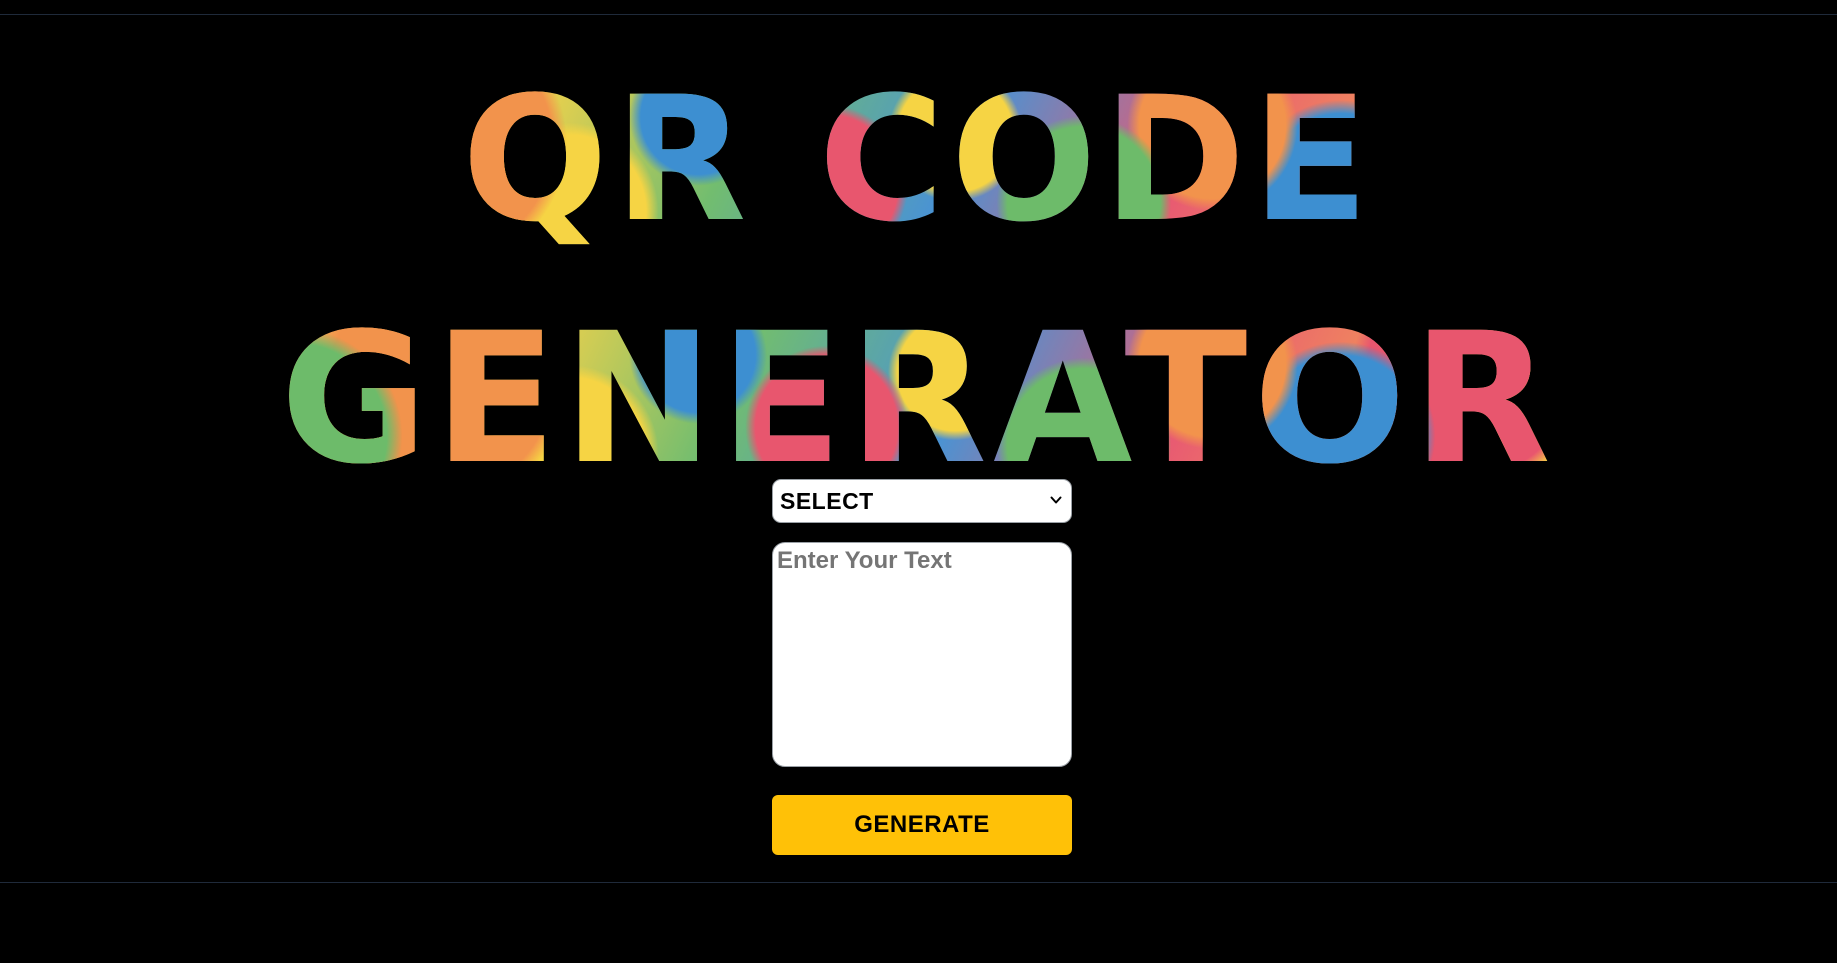 The height and width of the screenshot is (963, 1837). I want to click on qr-type-select-value: SELECT, so click(827, 501).